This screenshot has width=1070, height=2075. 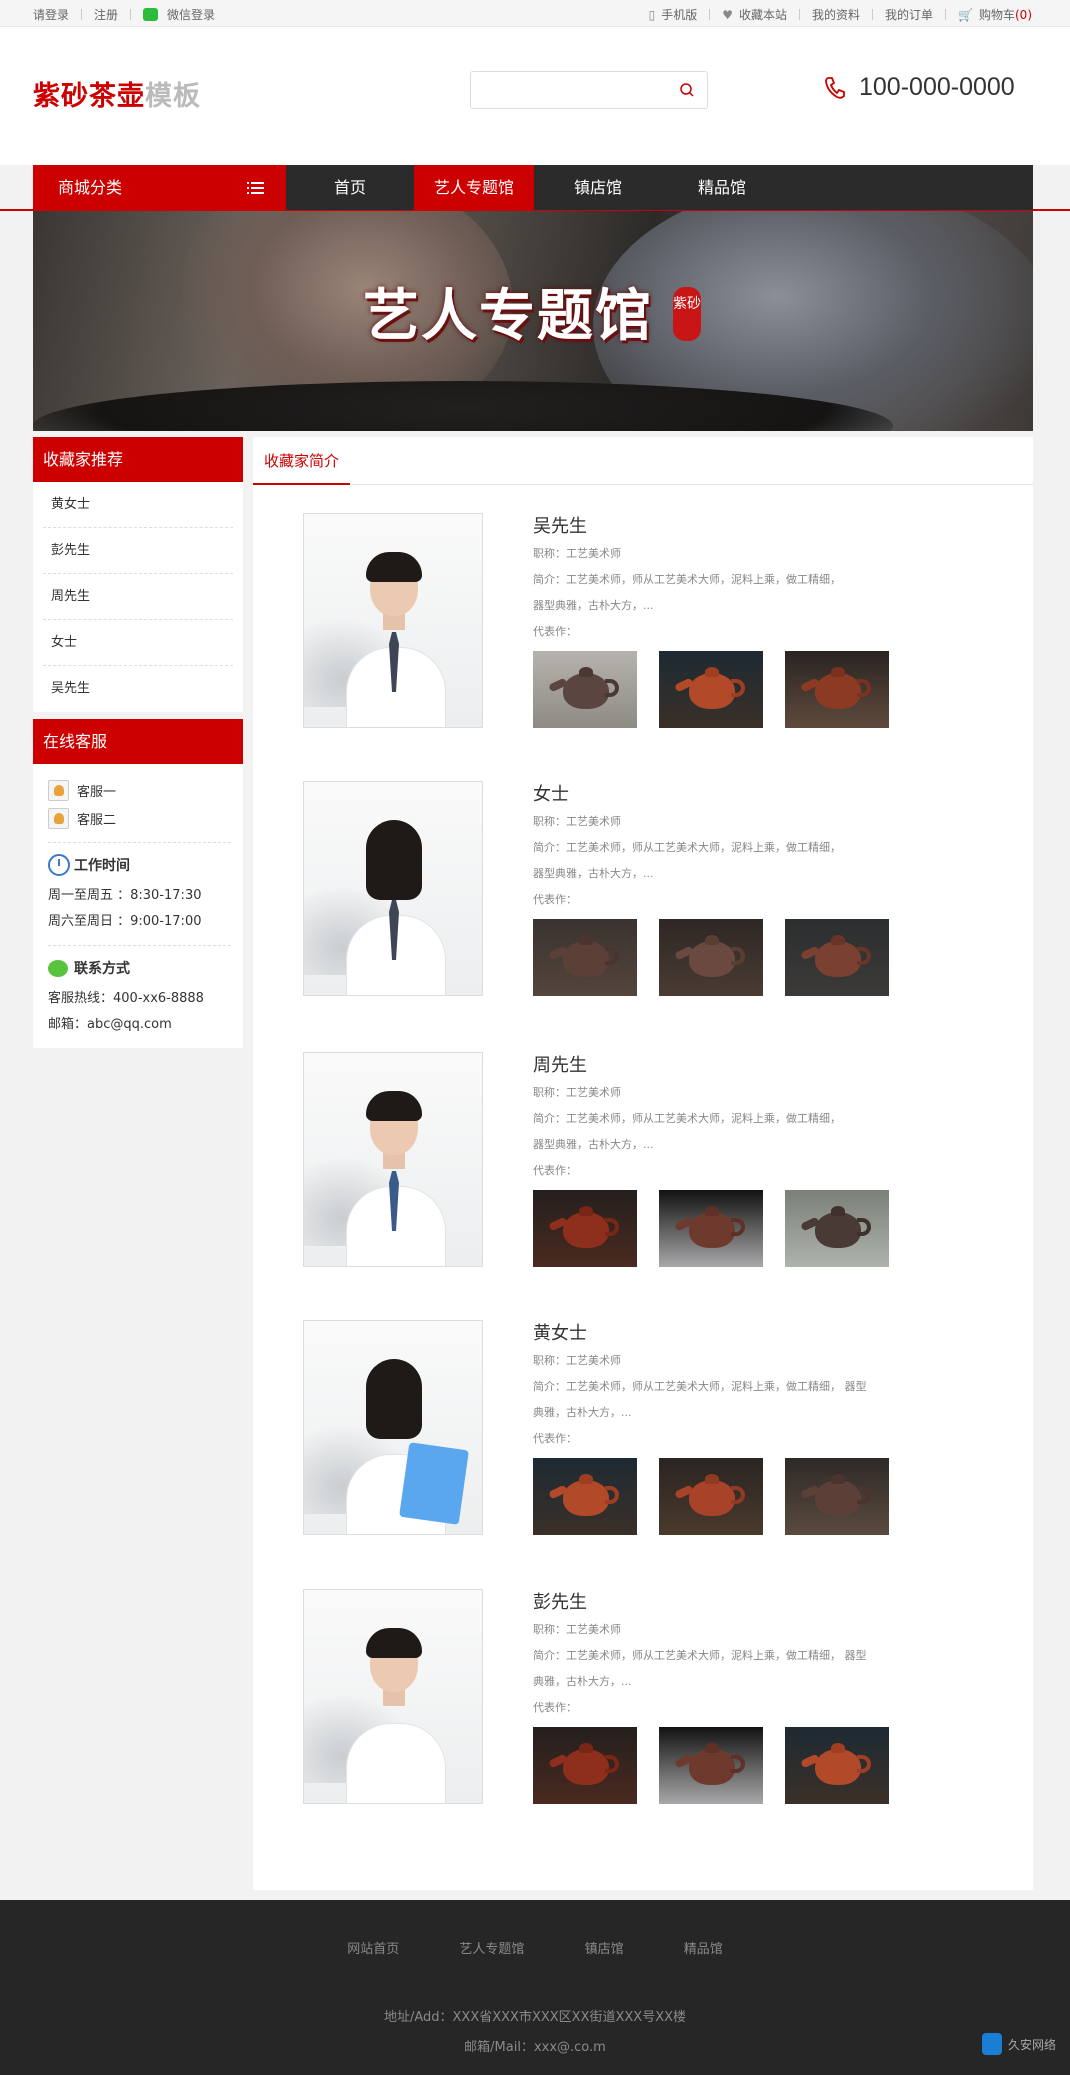 I want to click on site-logo: 紫砂茶壶模板, so click(x=117, y=93).